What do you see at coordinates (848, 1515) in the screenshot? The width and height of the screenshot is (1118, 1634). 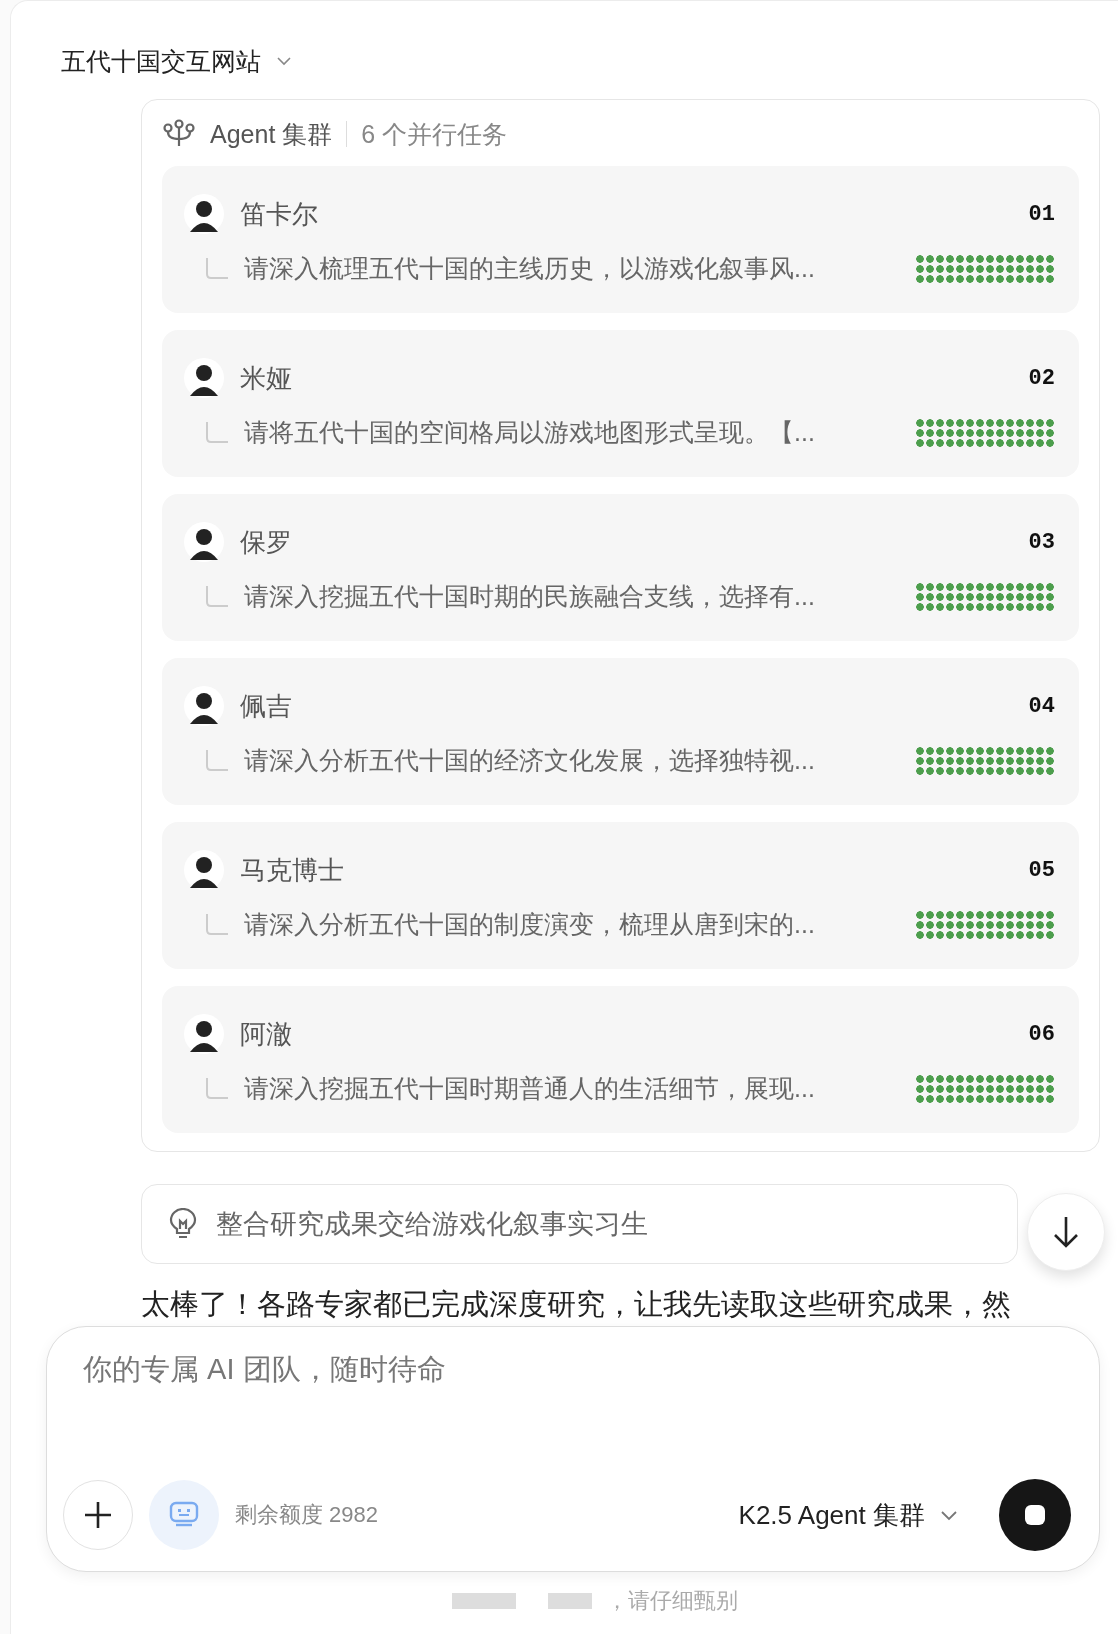 I see `model-selector: K2.5 Agent 集群` at bounding box center [848, 1515].